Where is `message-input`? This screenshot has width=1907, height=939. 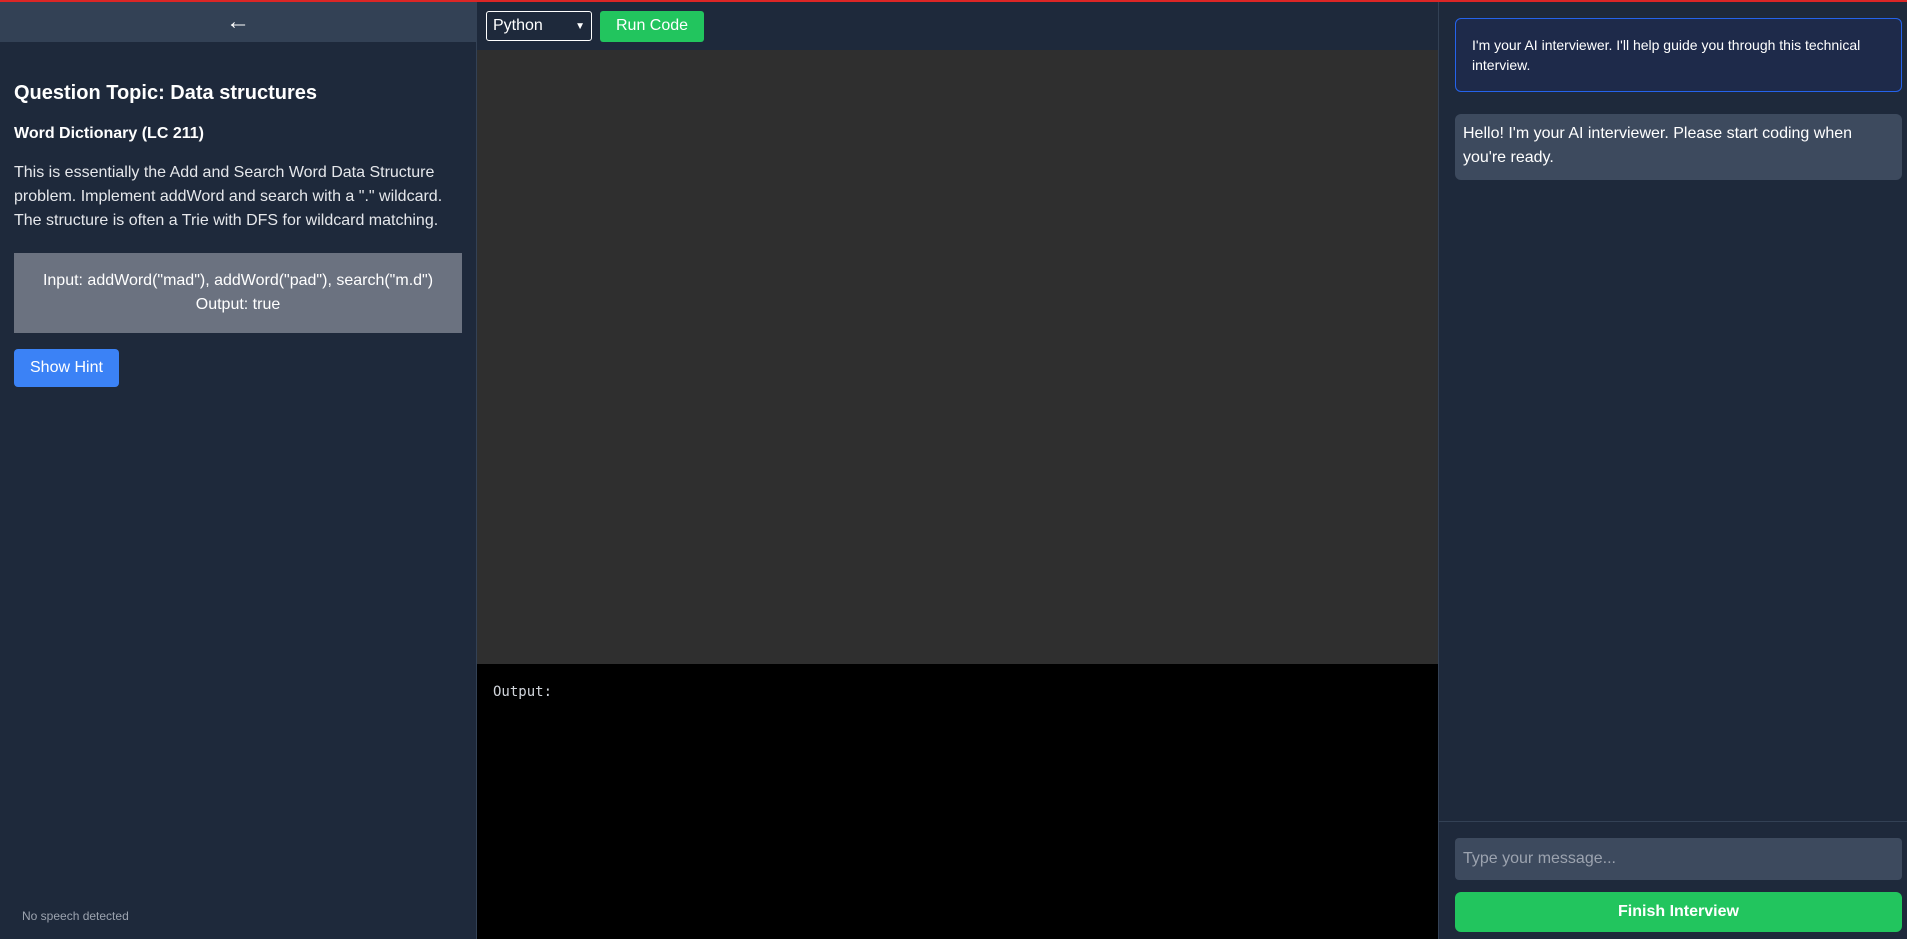
message-input is located at coordinates (1678, 859).